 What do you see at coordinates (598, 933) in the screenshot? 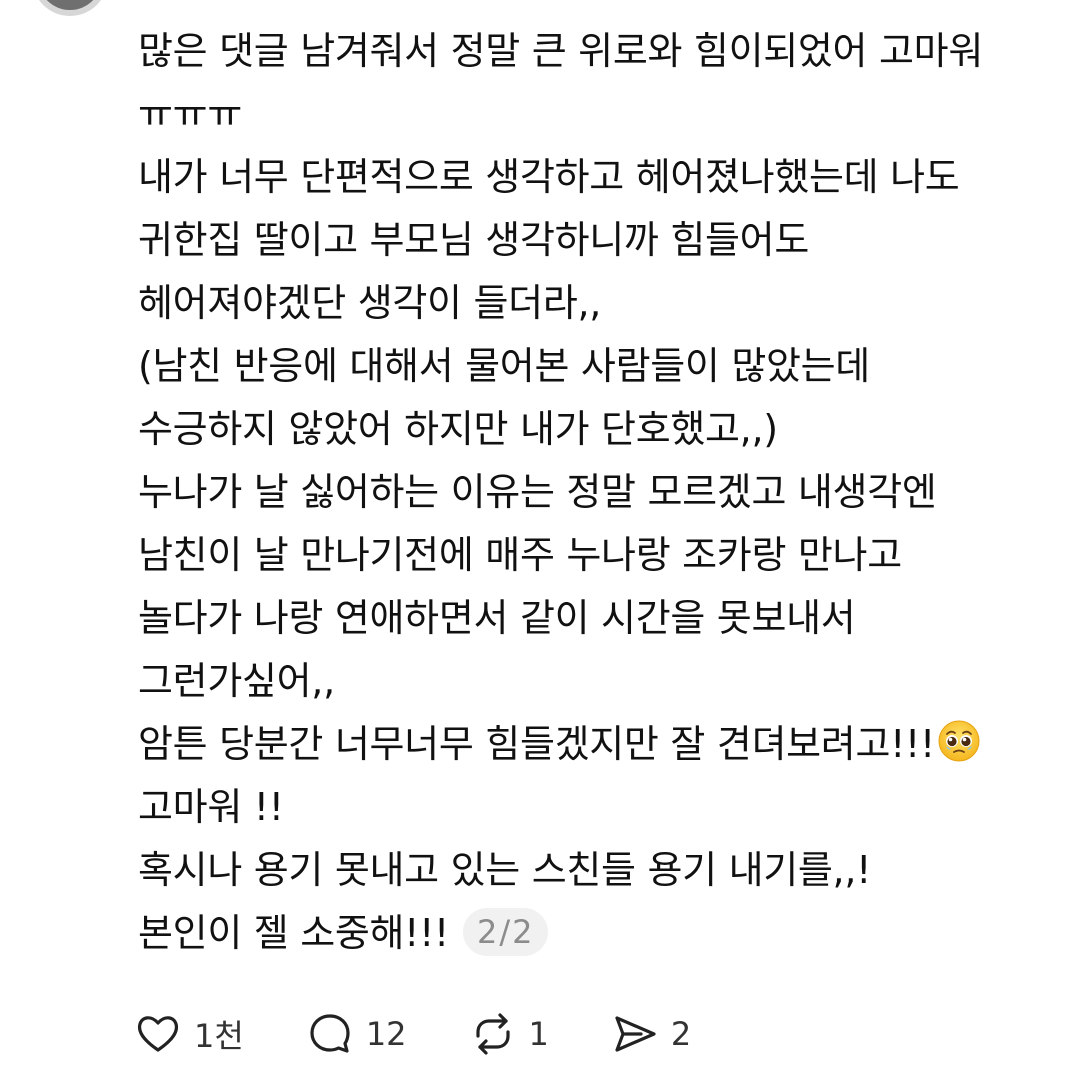
I see `post-text-line-last: 본인이 젤 소중해!!! 2/2` at bounding box center [598, 933].